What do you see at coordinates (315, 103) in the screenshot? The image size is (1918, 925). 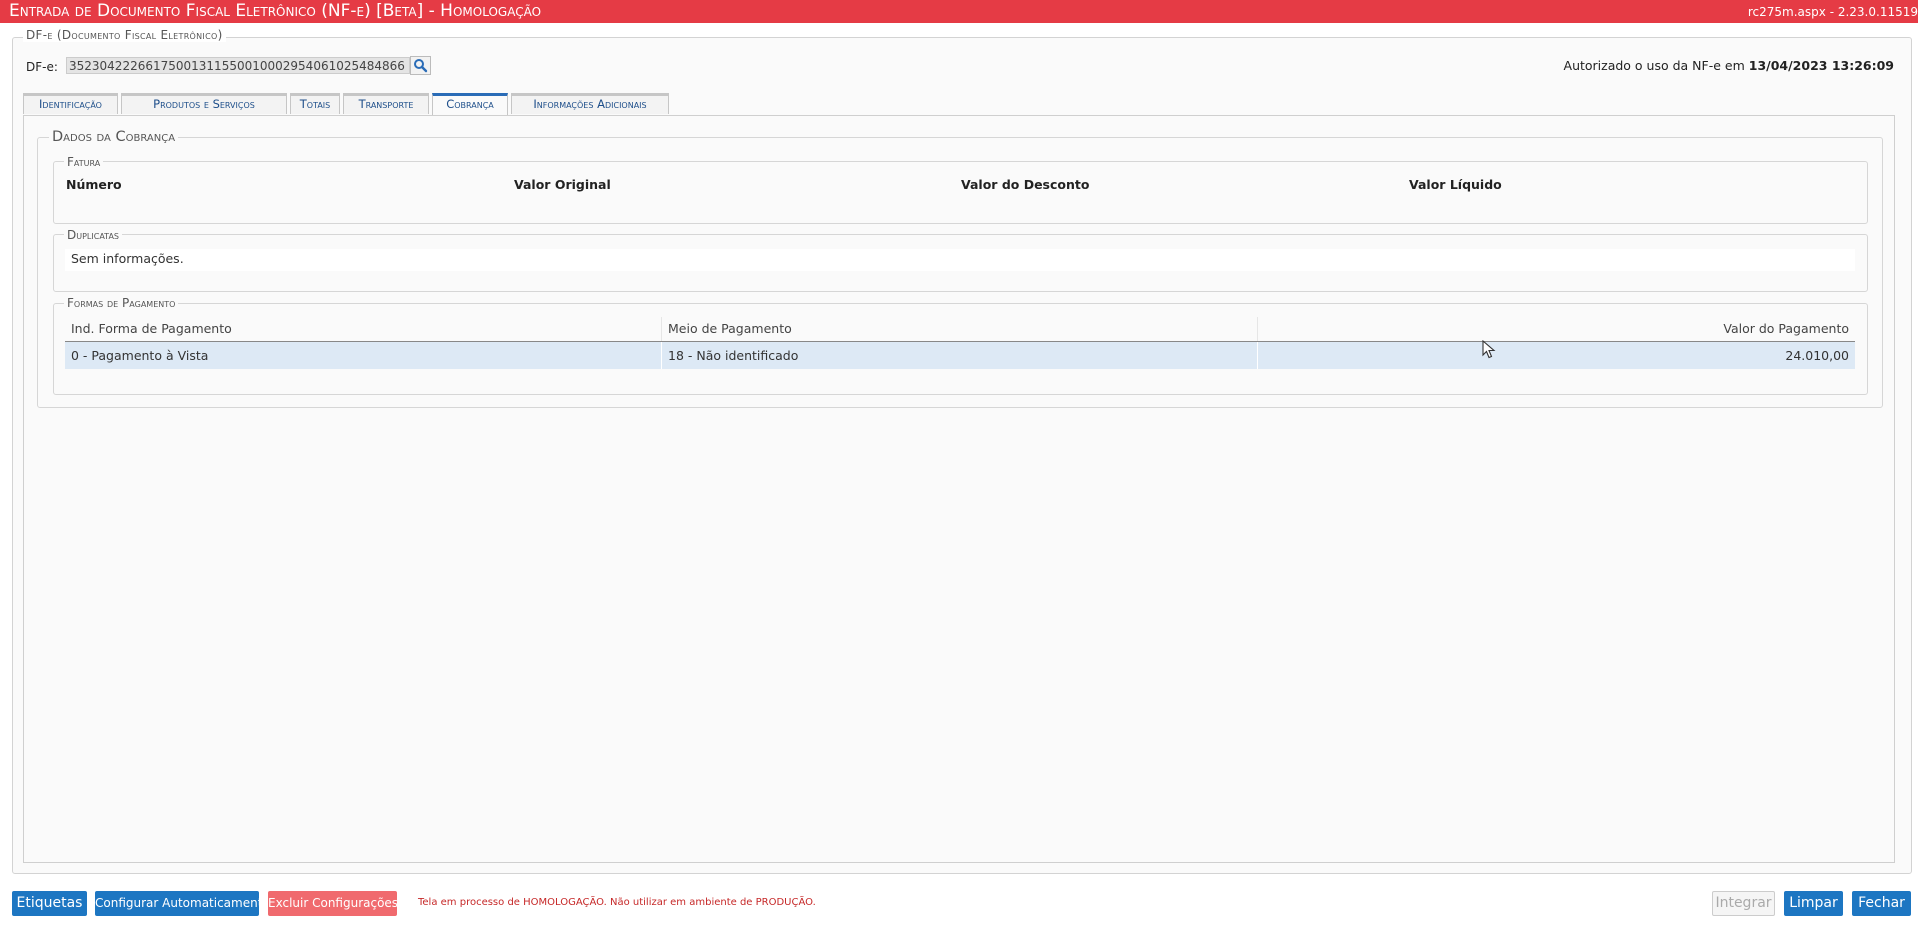 I see `tab-totais: Totais` at bounding box center [315, 103].